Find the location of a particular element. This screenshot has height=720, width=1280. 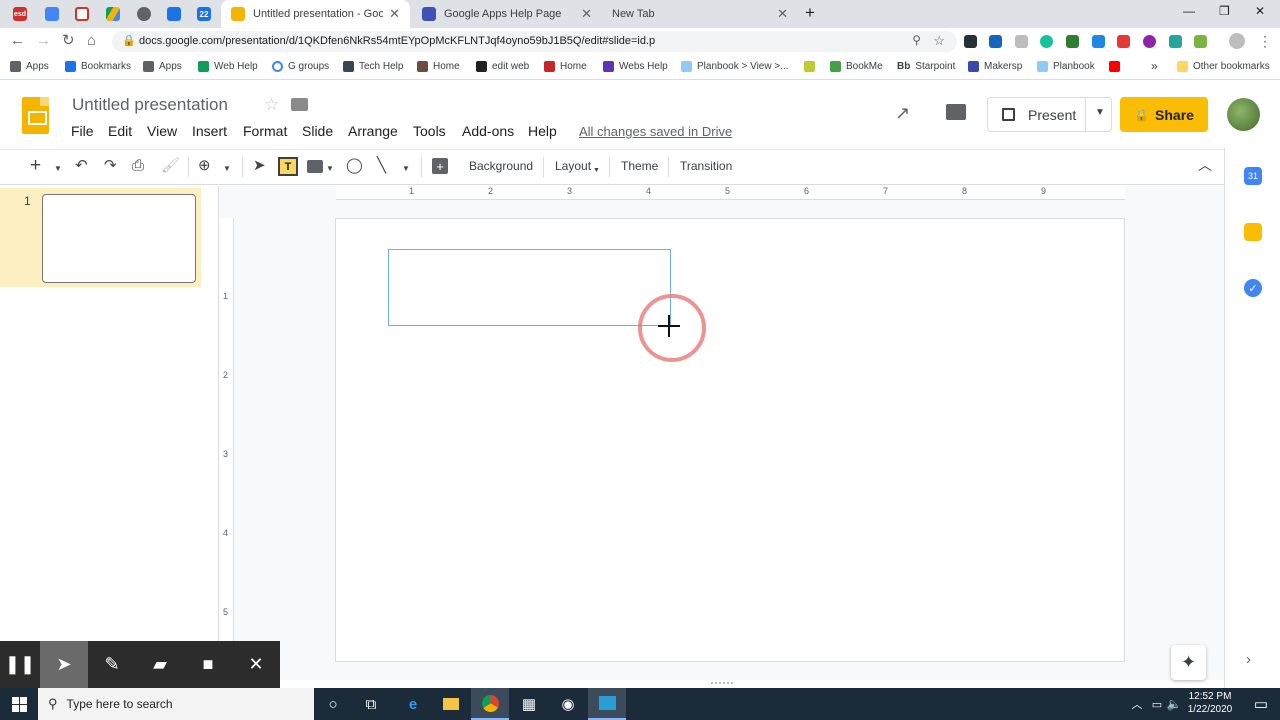

pause-icon: ❚❚ is located at coordinates (20, 664).